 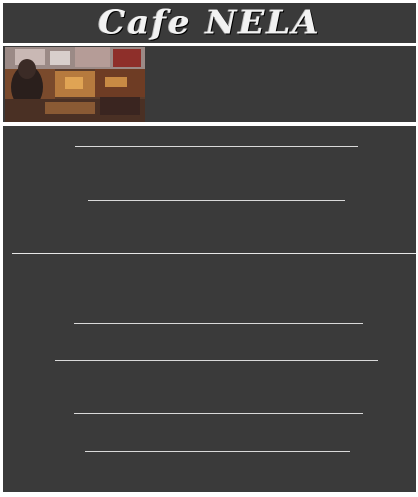 I want to click on section-divider, so click(x=214, y=253).